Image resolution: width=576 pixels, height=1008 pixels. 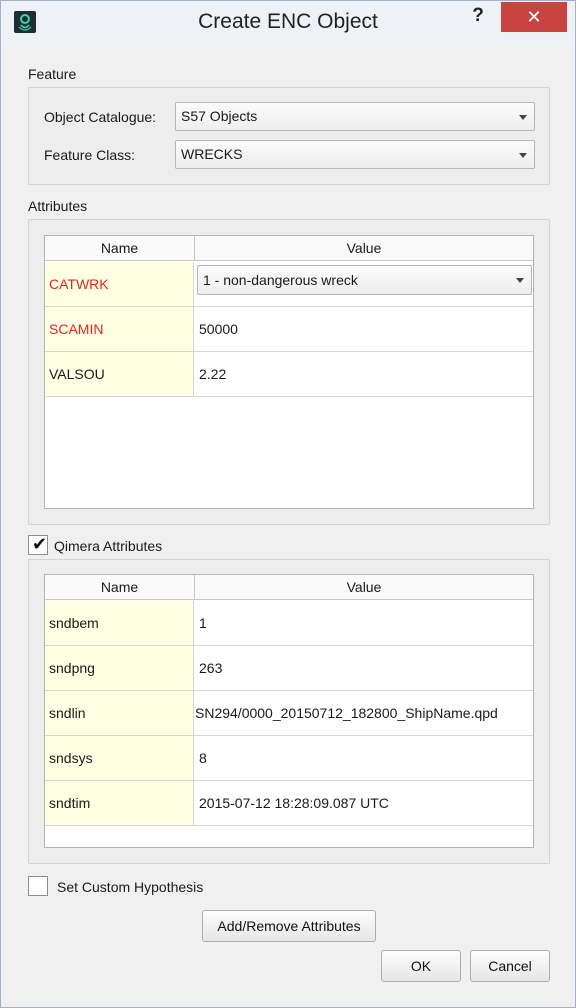 What do you see at coordinates (212, 154) in the screenshot?
I see `feature-class-value: WRECKS` at bounding box center [212, 154].